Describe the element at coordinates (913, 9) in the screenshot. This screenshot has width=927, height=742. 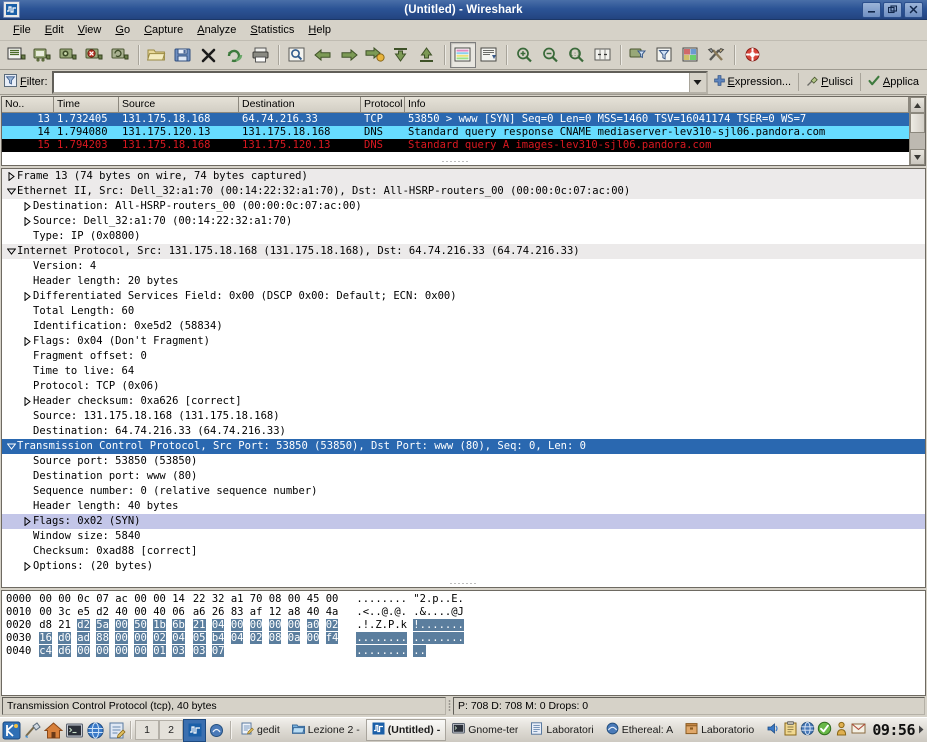
I see `close-button` at that location.